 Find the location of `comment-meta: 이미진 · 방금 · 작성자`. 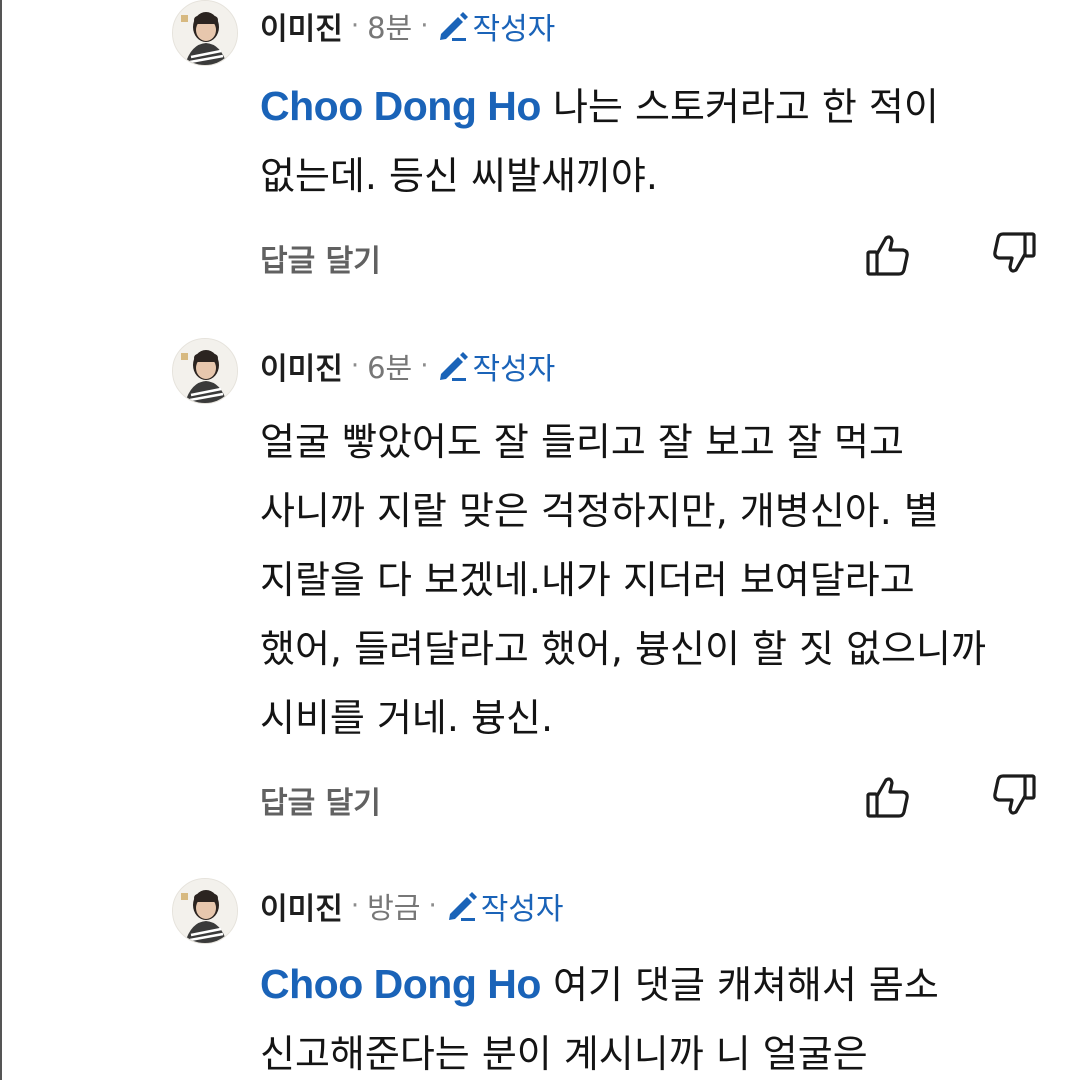

comment-meta: 이미진 · 방금 · 작성자 is located at coordinates (412, 906).